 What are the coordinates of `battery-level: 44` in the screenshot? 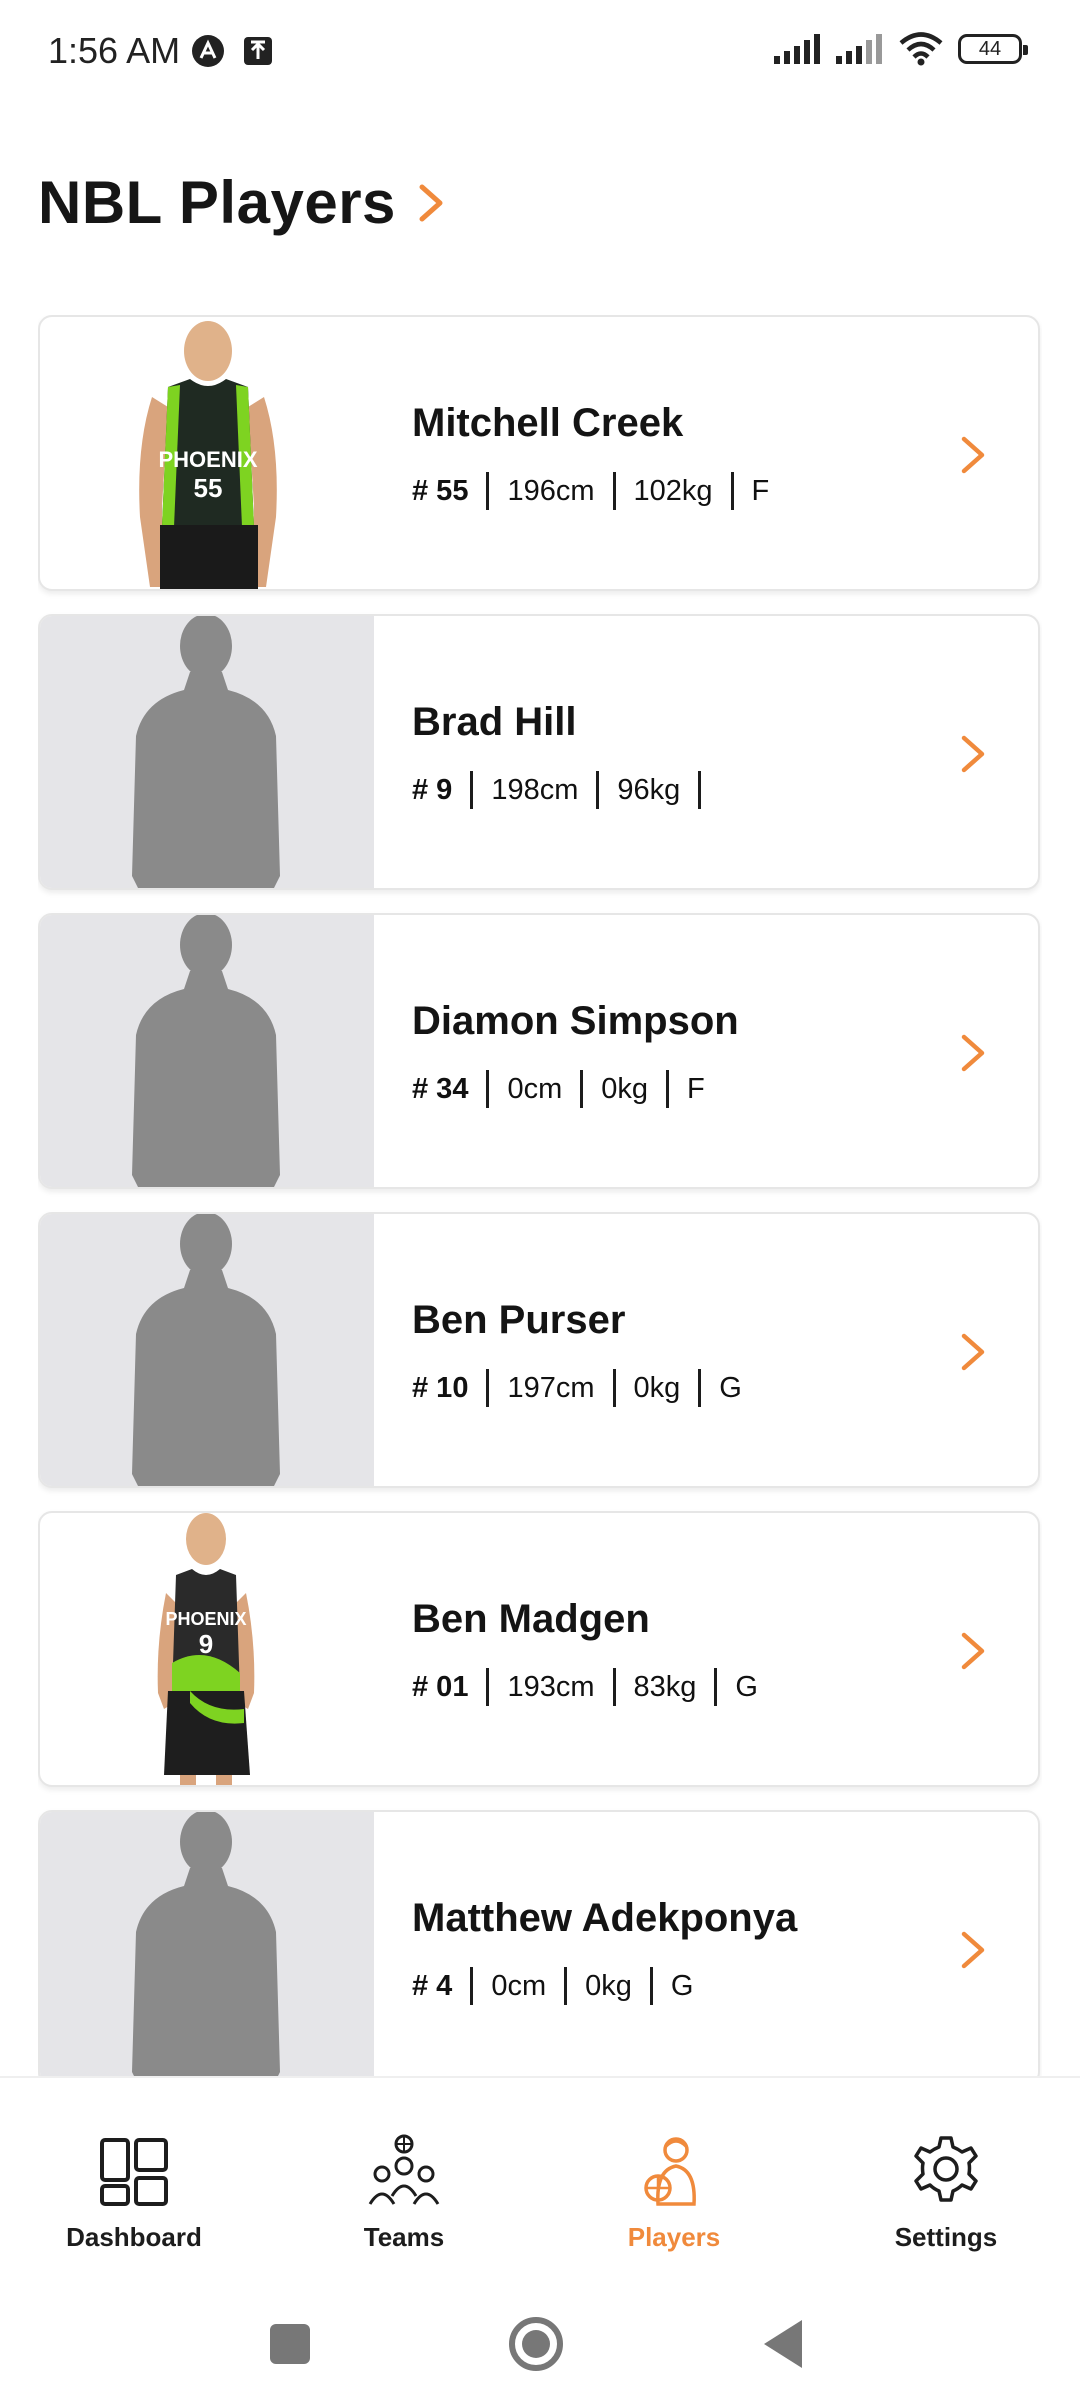 It's located at (990, 48).